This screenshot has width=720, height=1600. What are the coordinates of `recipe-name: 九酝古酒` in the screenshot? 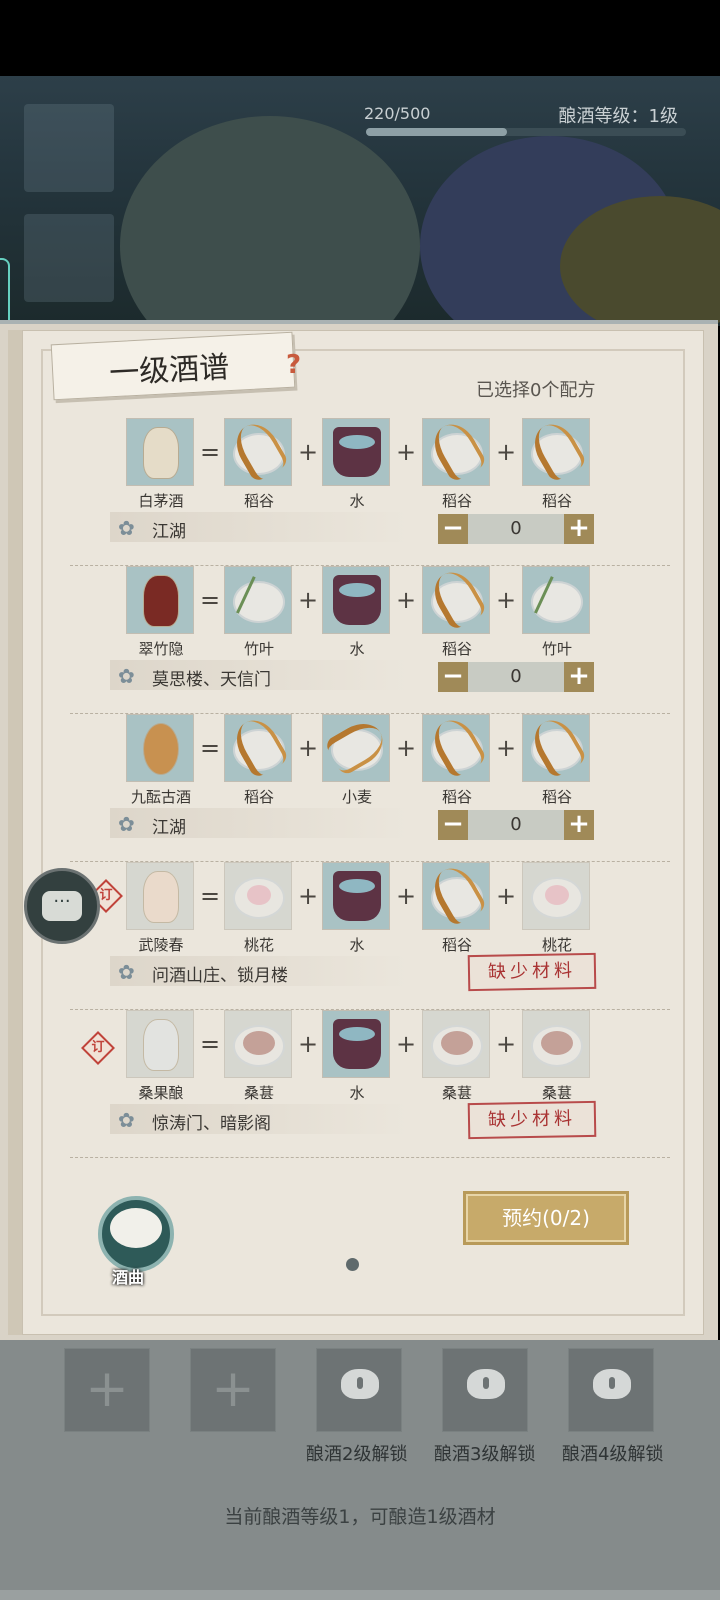 It's located at (160, 797).